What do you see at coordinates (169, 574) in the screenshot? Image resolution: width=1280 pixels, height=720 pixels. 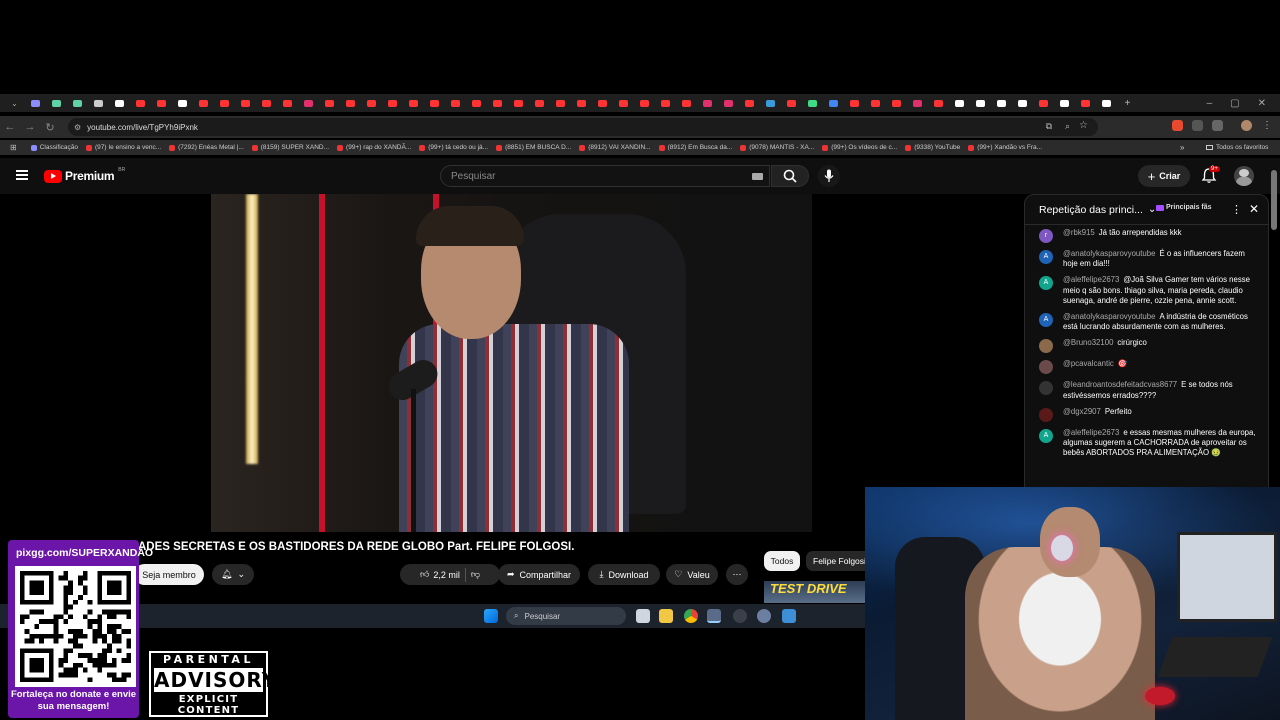 I see `join-button: Seja membro` at bounding box center [169, 574].